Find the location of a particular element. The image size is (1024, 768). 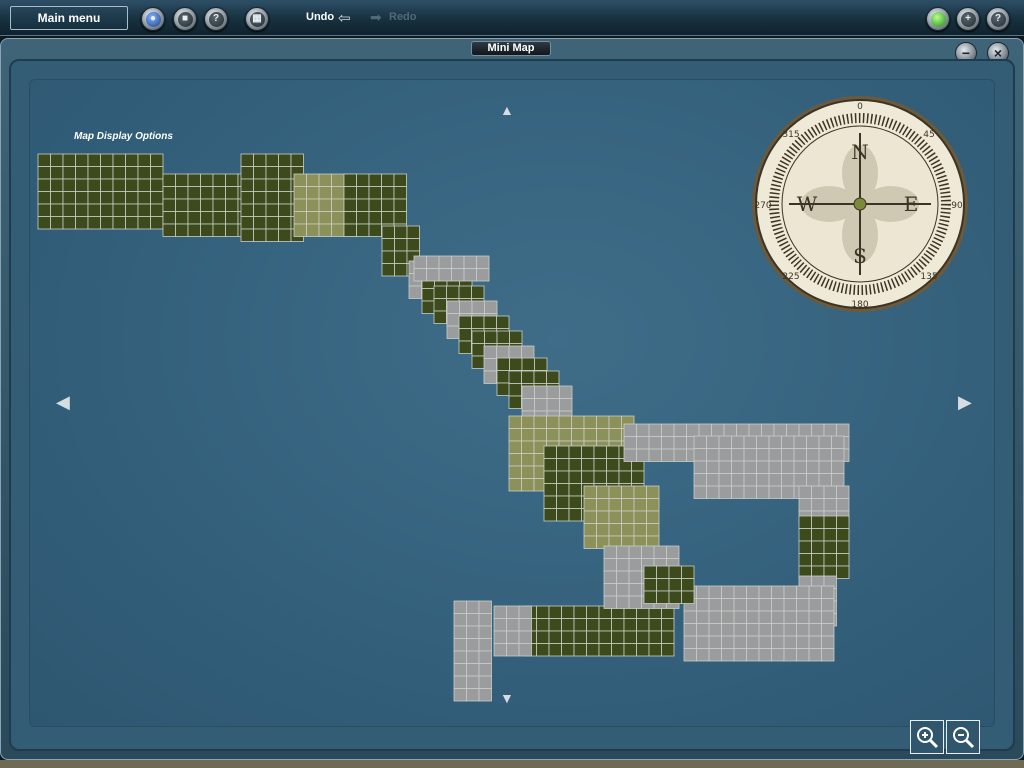

plus-icon: + is located at coordinates (968, 19).